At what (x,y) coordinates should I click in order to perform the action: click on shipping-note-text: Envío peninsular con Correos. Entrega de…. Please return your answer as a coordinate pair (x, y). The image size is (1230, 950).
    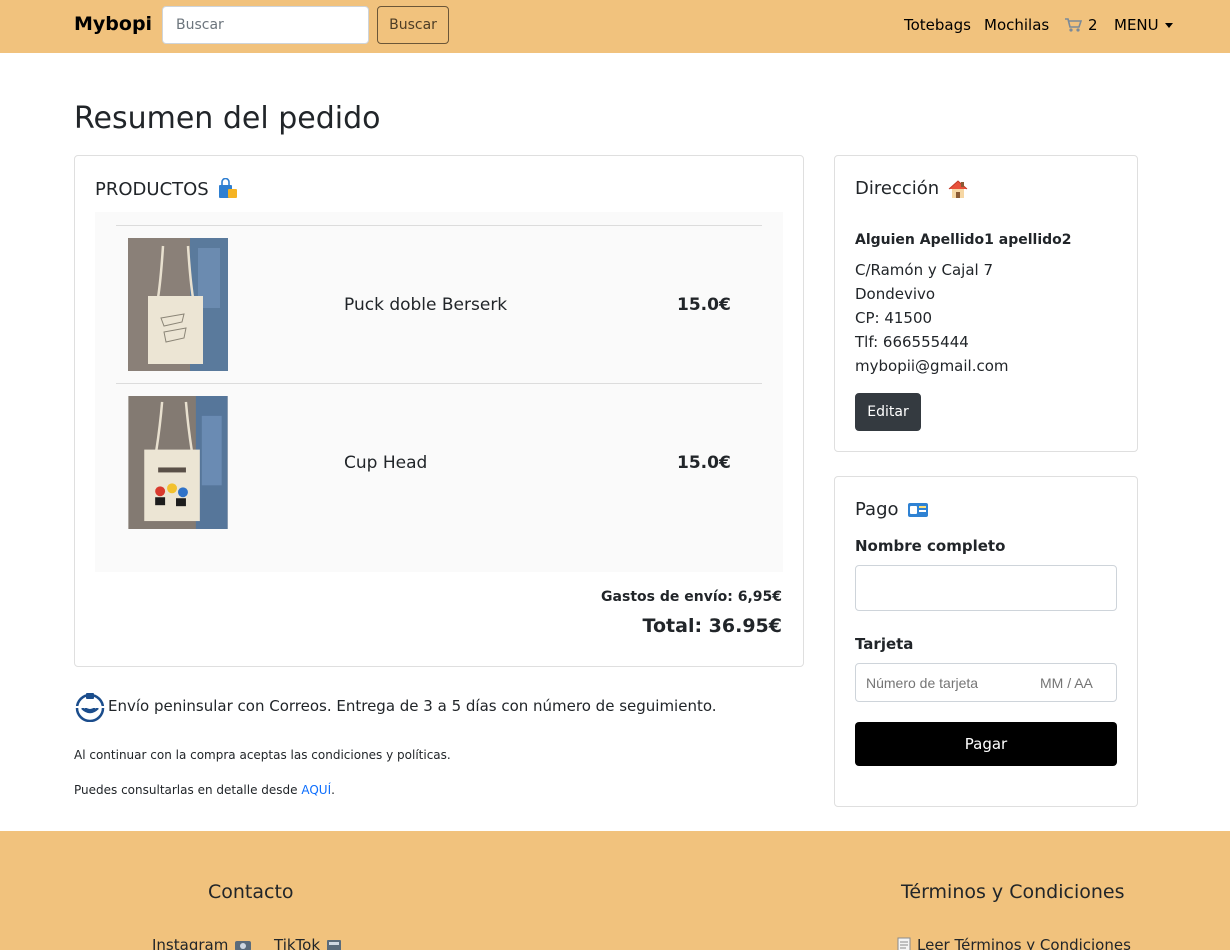
    Looking at the image, I should click on (412, 706).